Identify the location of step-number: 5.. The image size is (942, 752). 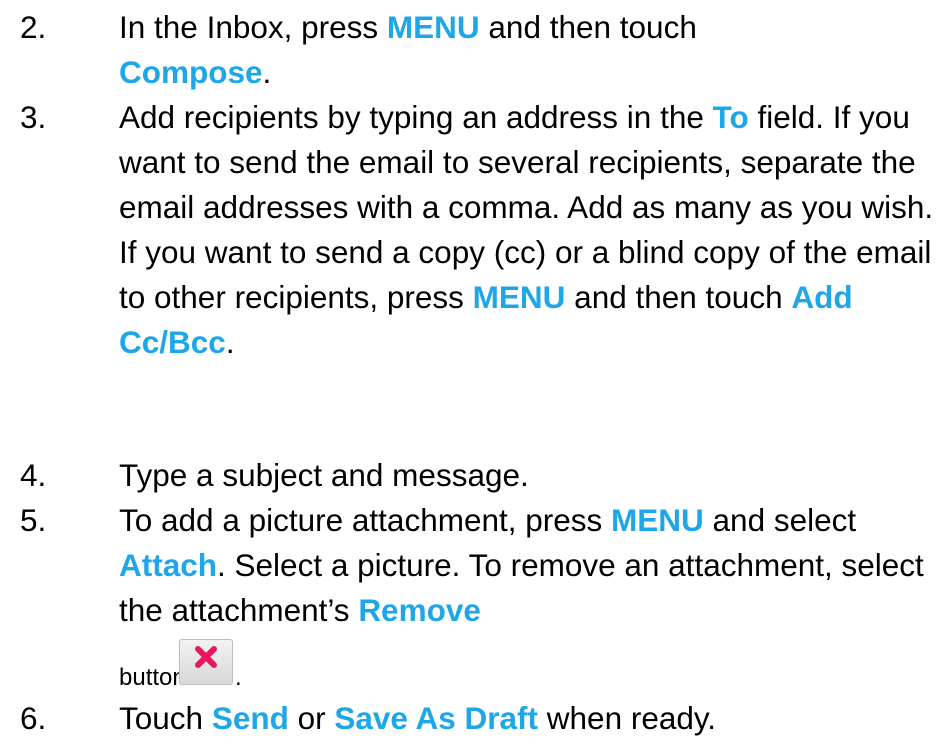
(33, 520).